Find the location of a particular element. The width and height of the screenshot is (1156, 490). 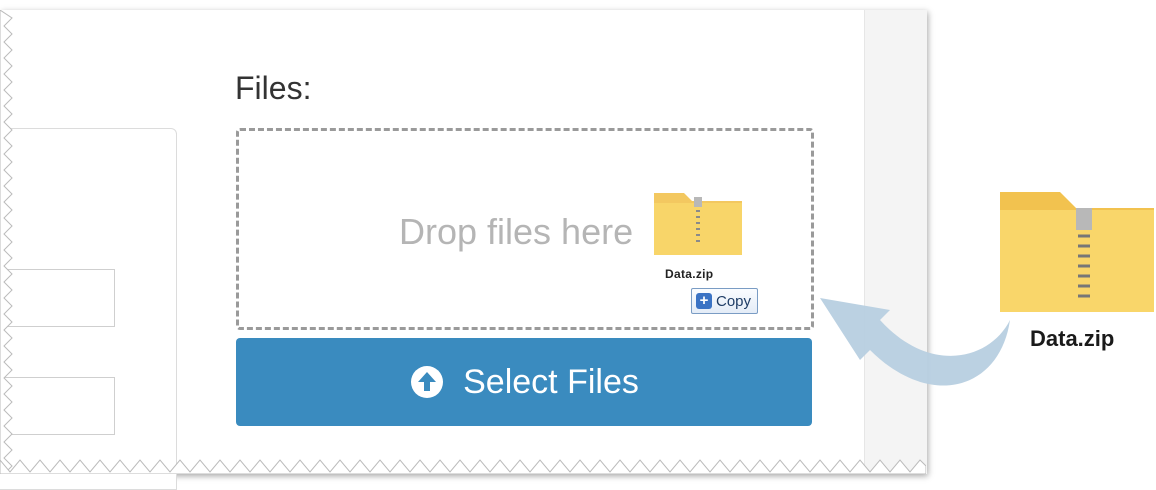

plus-icon: + is located at coordinates (704, 301).